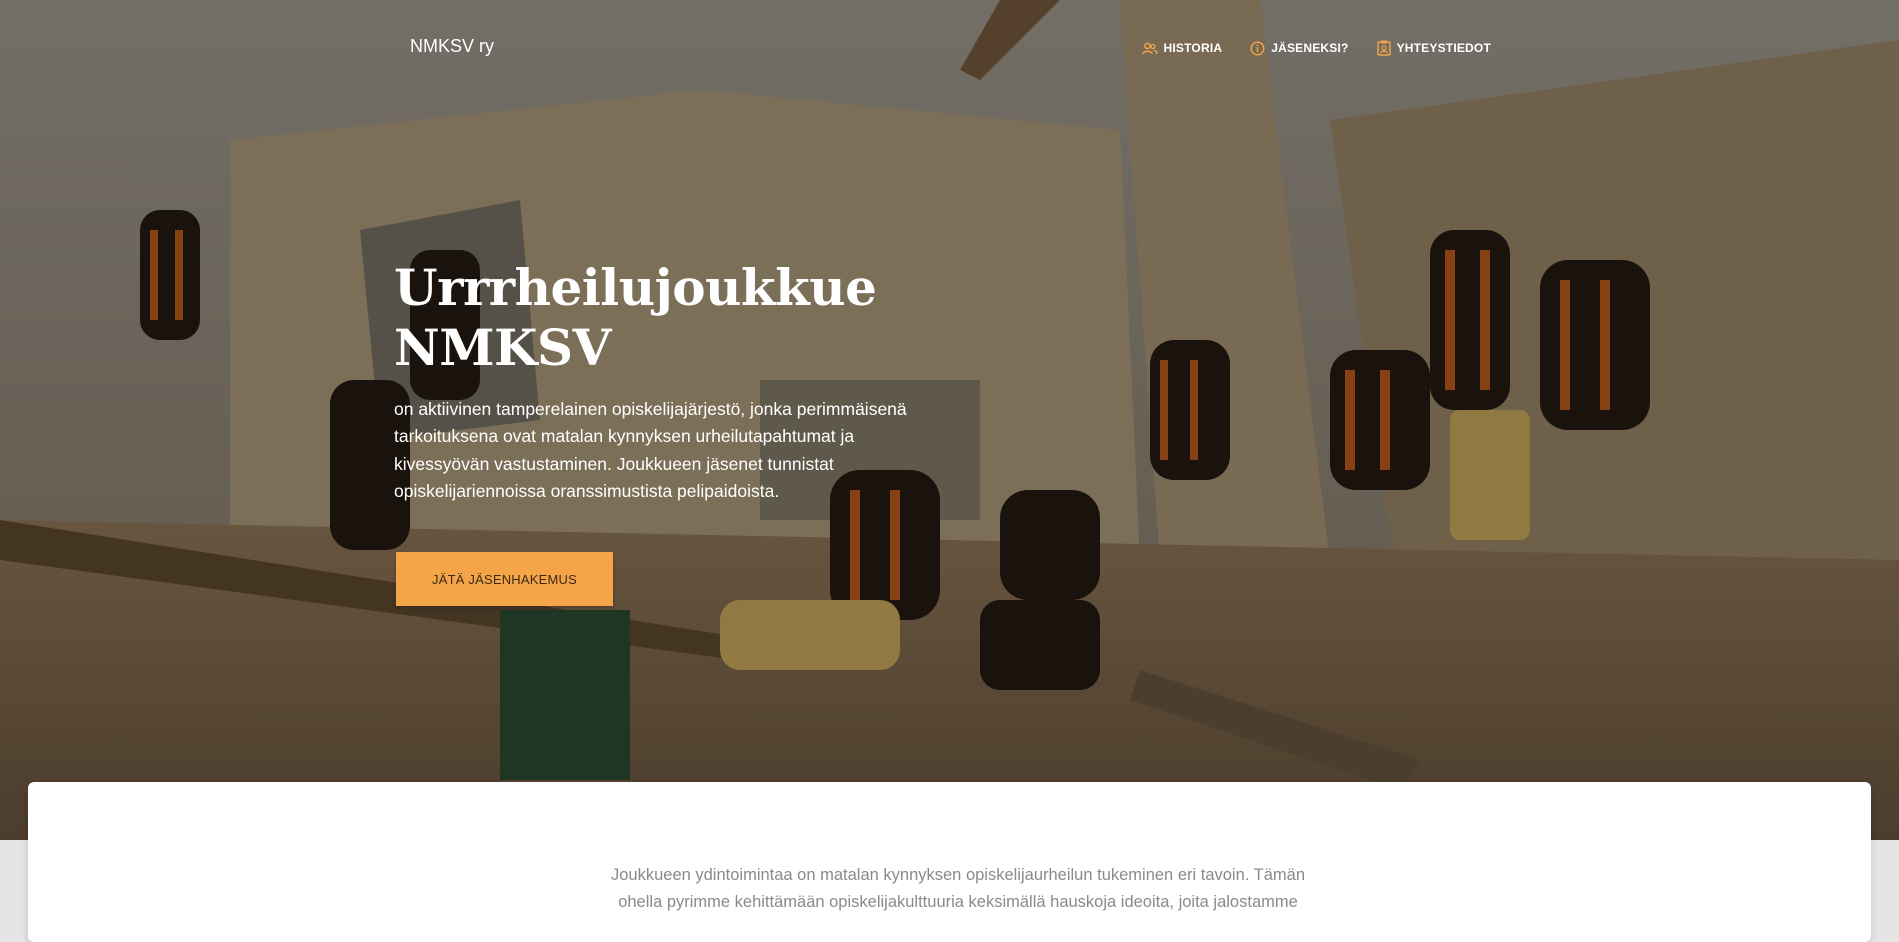  What do you see at coordinates (1310, 48) in the screenshot?
I see `nav-link-label: JÄSENEKSI?` at bounding box center [1310, 48].